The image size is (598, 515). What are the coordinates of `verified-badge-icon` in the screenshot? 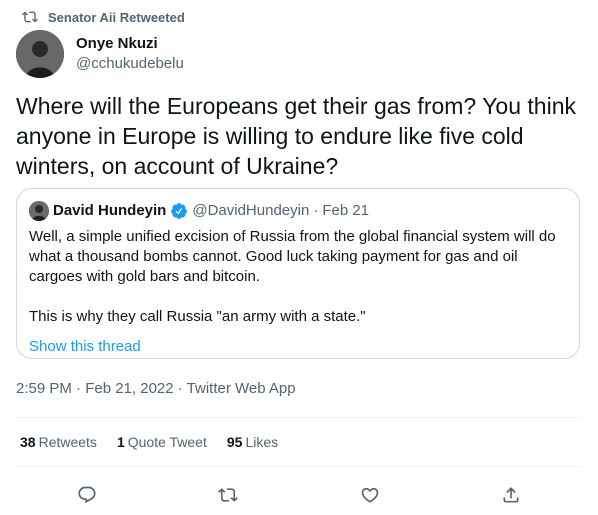 It's located at (179, 211).